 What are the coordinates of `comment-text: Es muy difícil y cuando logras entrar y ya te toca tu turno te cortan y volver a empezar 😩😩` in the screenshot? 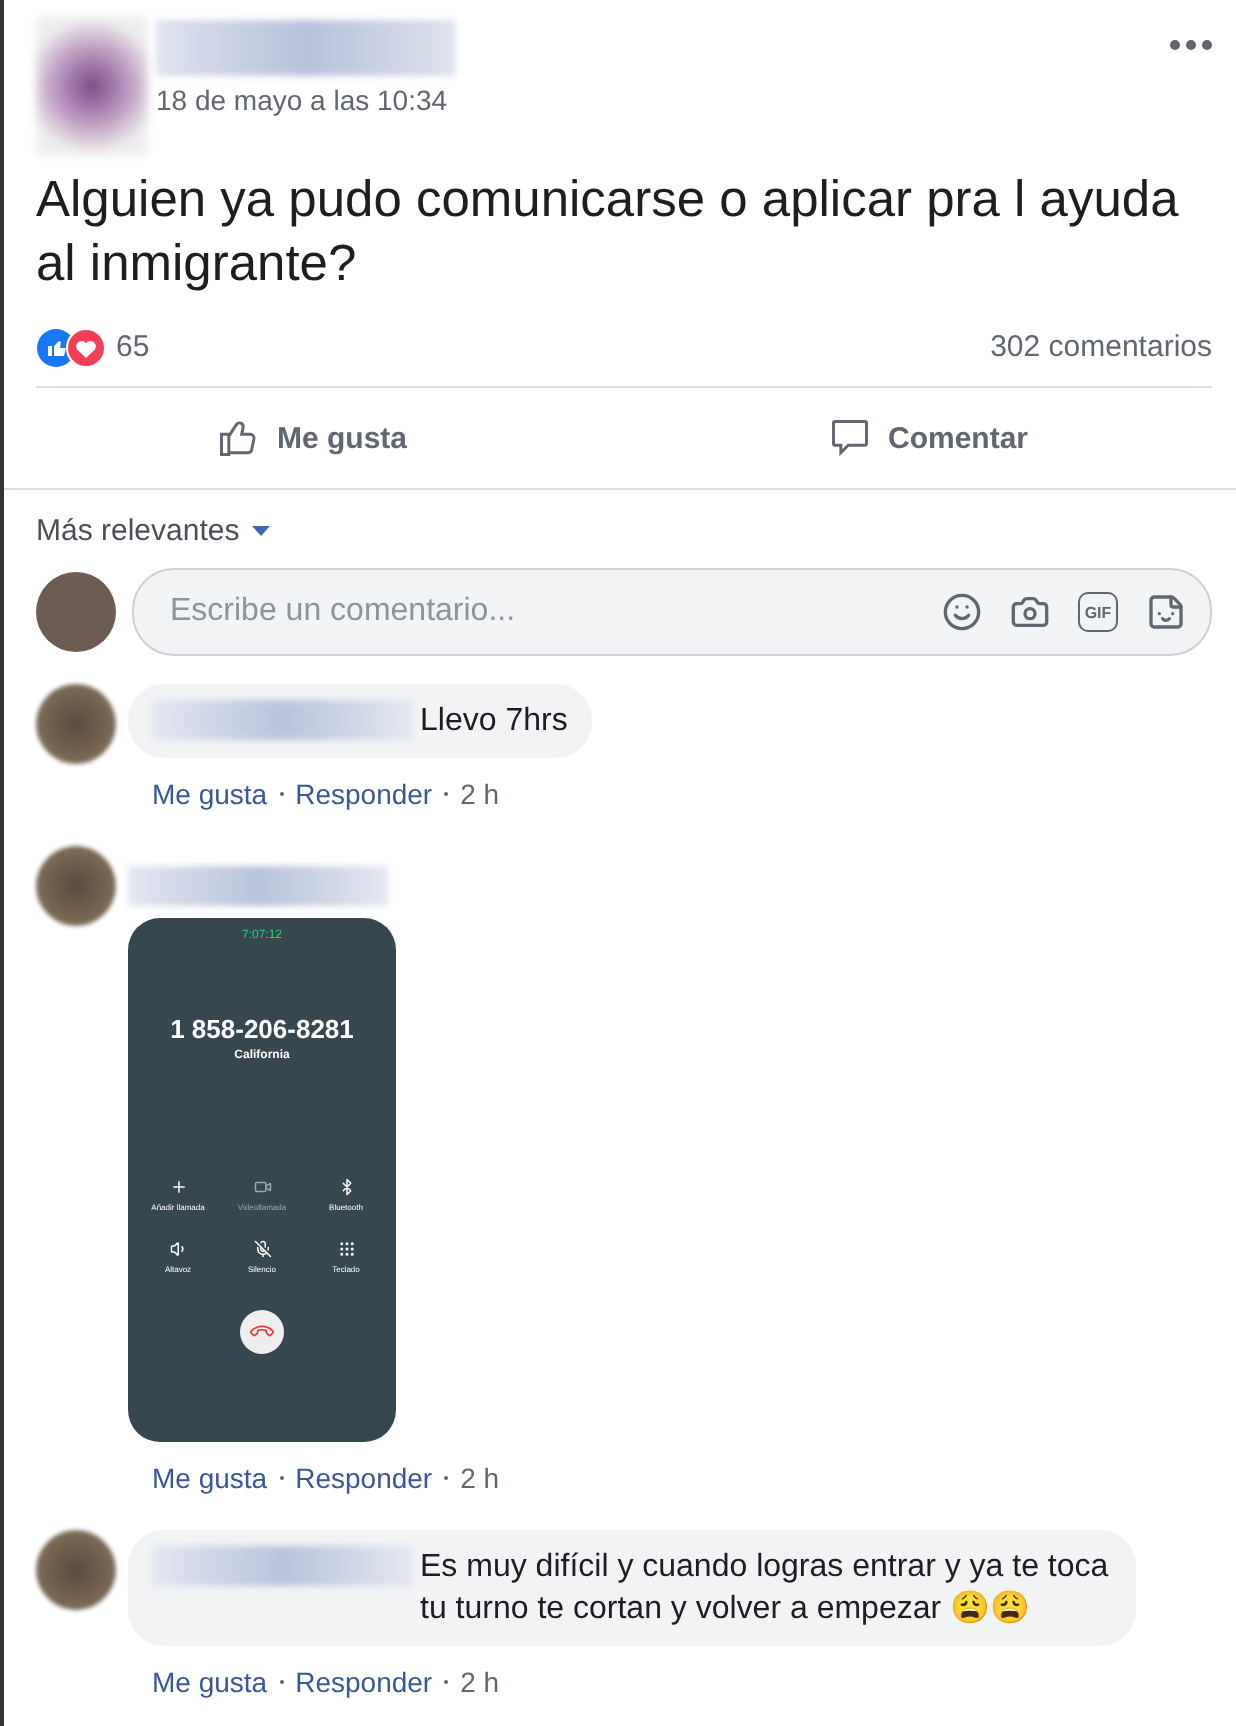 It's located at (765, 1589).